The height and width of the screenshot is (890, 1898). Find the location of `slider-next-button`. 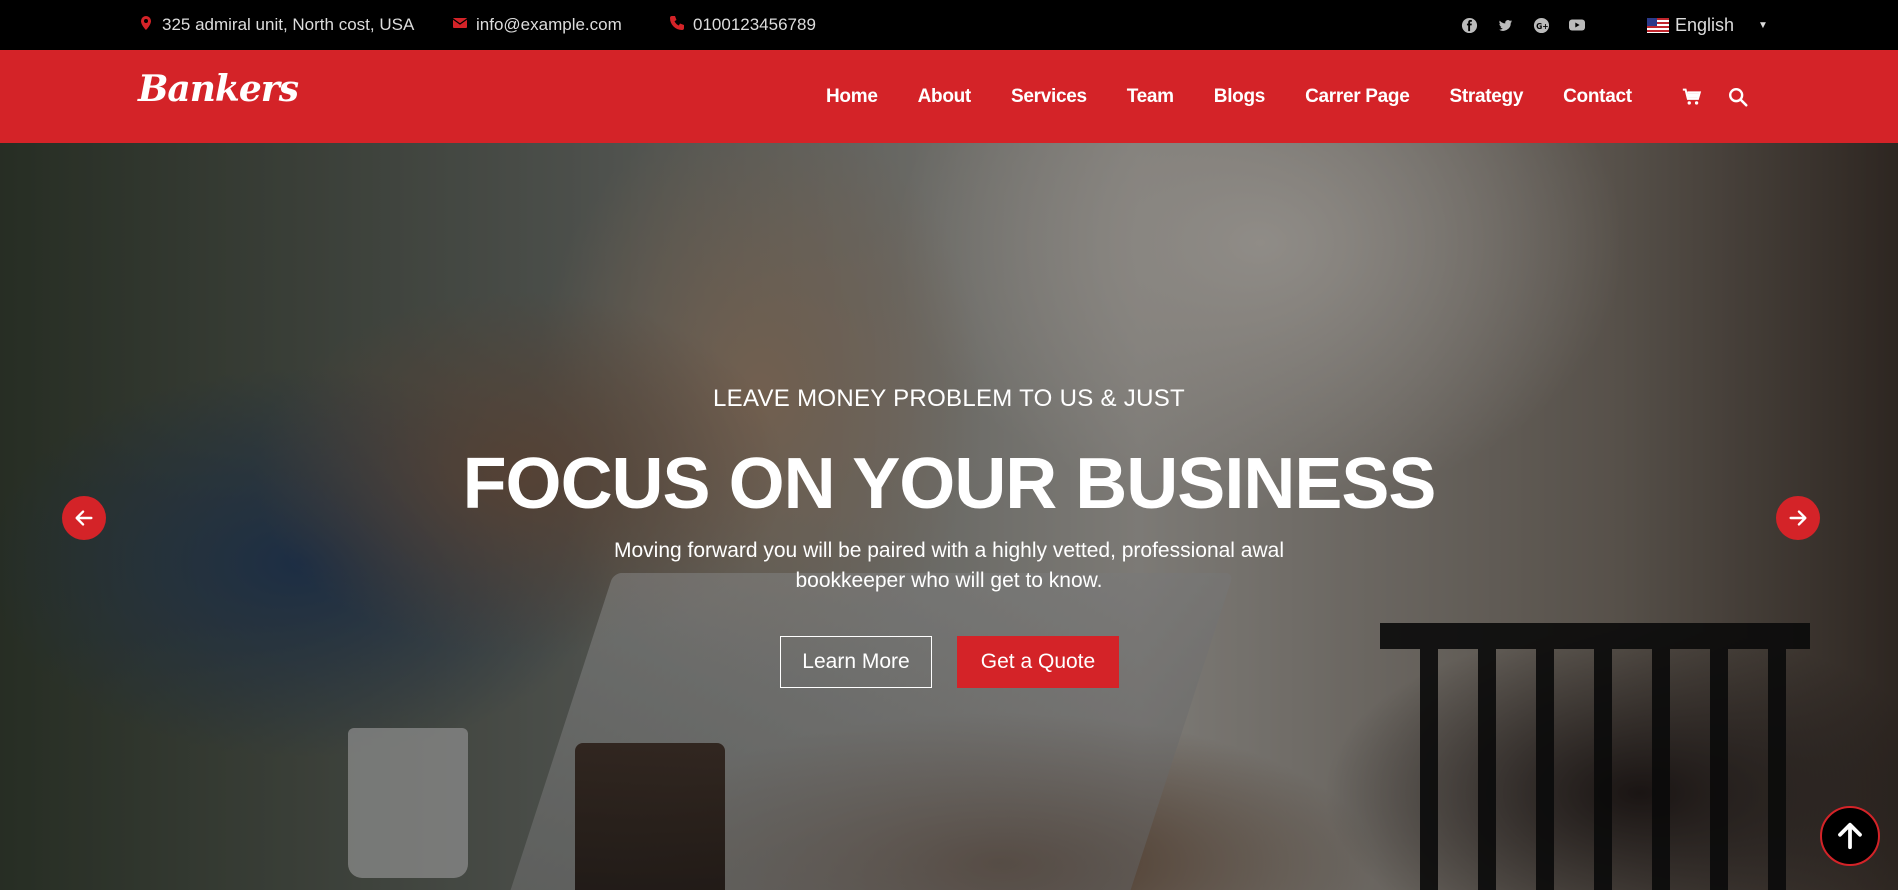

slider-next-button is located at coordinates (1798, 518).